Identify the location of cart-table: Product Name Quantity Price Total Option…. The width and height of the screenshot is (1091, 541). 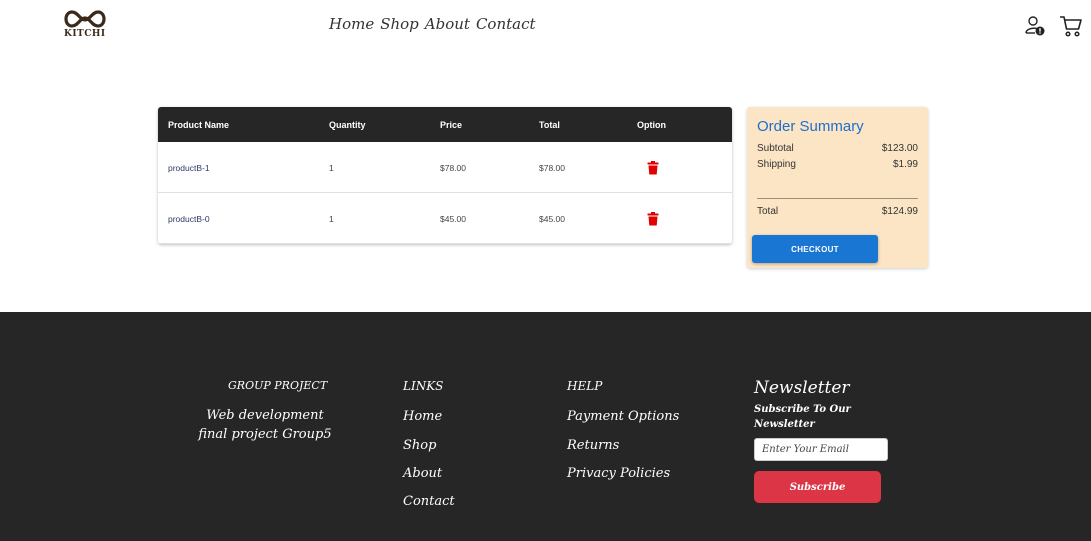
(445, 175).